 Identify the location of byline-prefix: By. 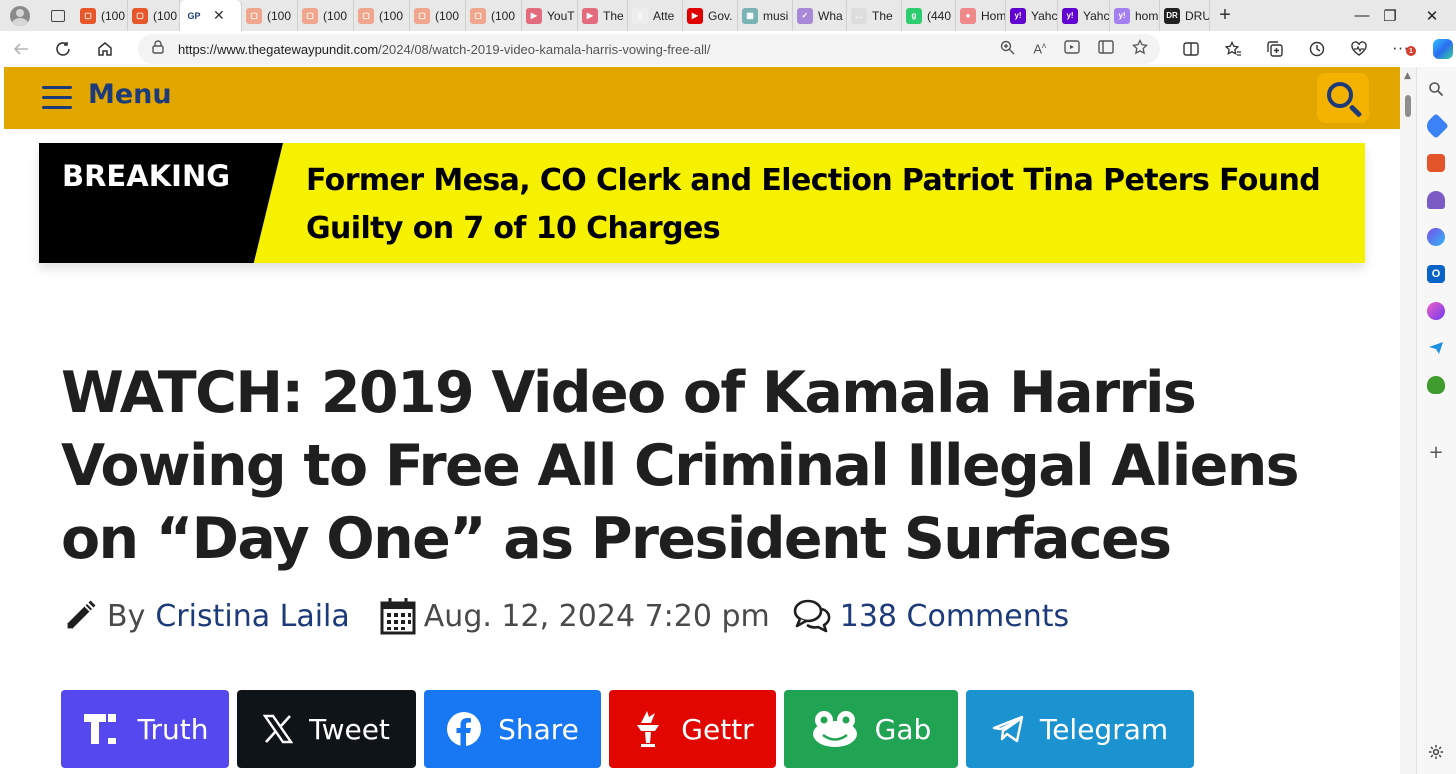
(126, 616).